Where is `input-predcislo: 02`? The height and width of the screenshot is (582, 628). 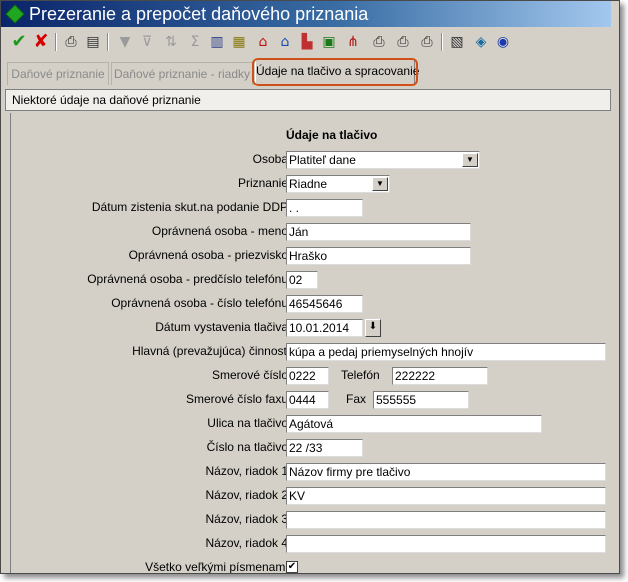
input-predcislo: 02 is located at coordinates (302, 280).